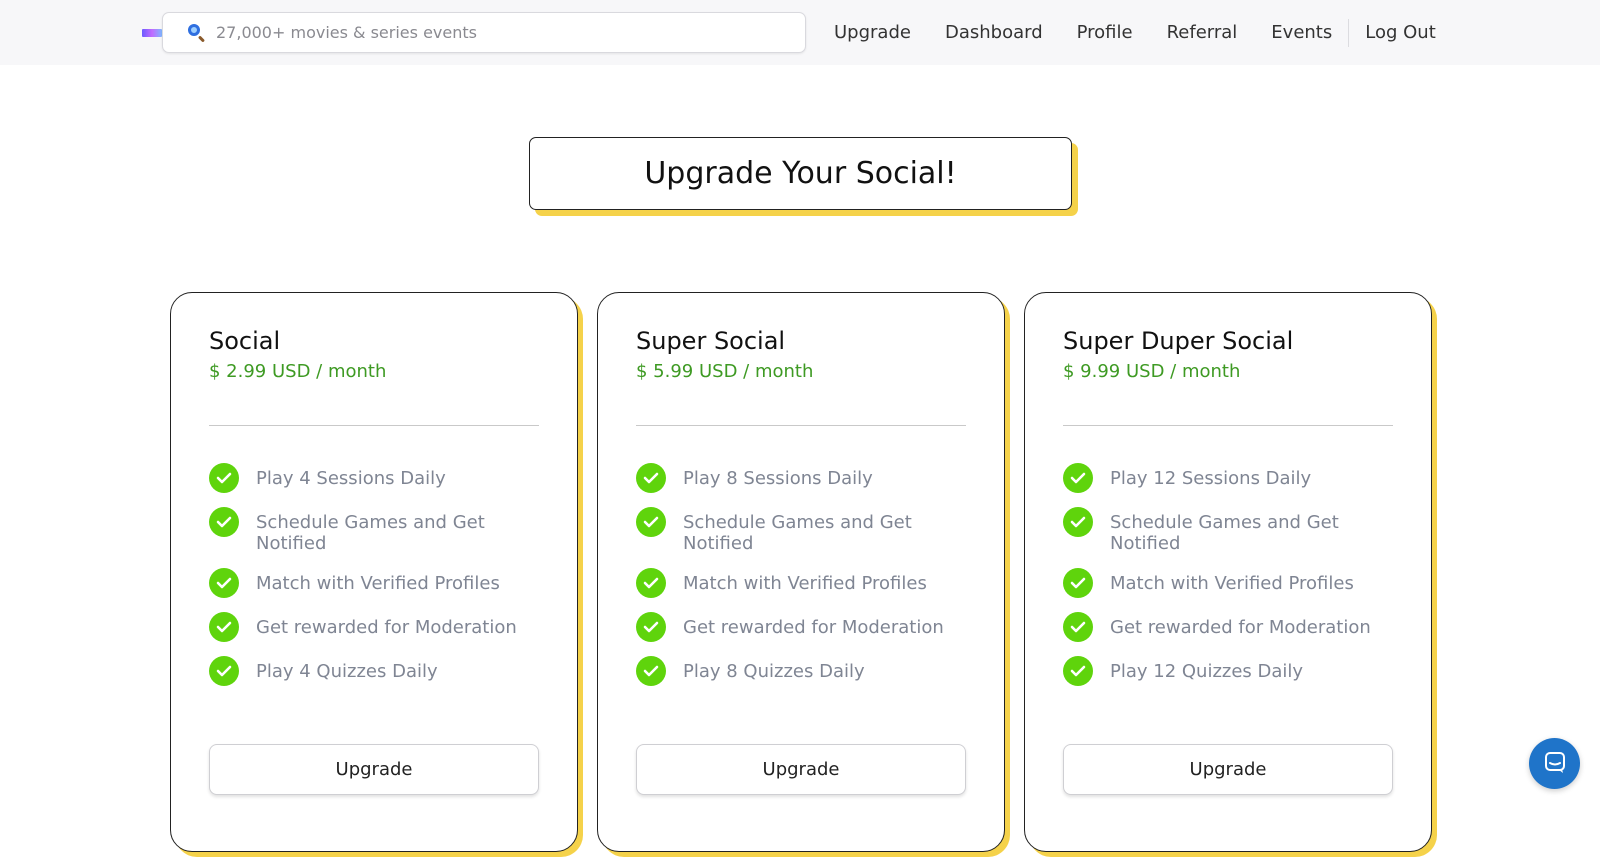  Describe the element at coordinates (778, 478) in the screenshot. I see `feature-text: Play 8 Sessions Daily` at that location.